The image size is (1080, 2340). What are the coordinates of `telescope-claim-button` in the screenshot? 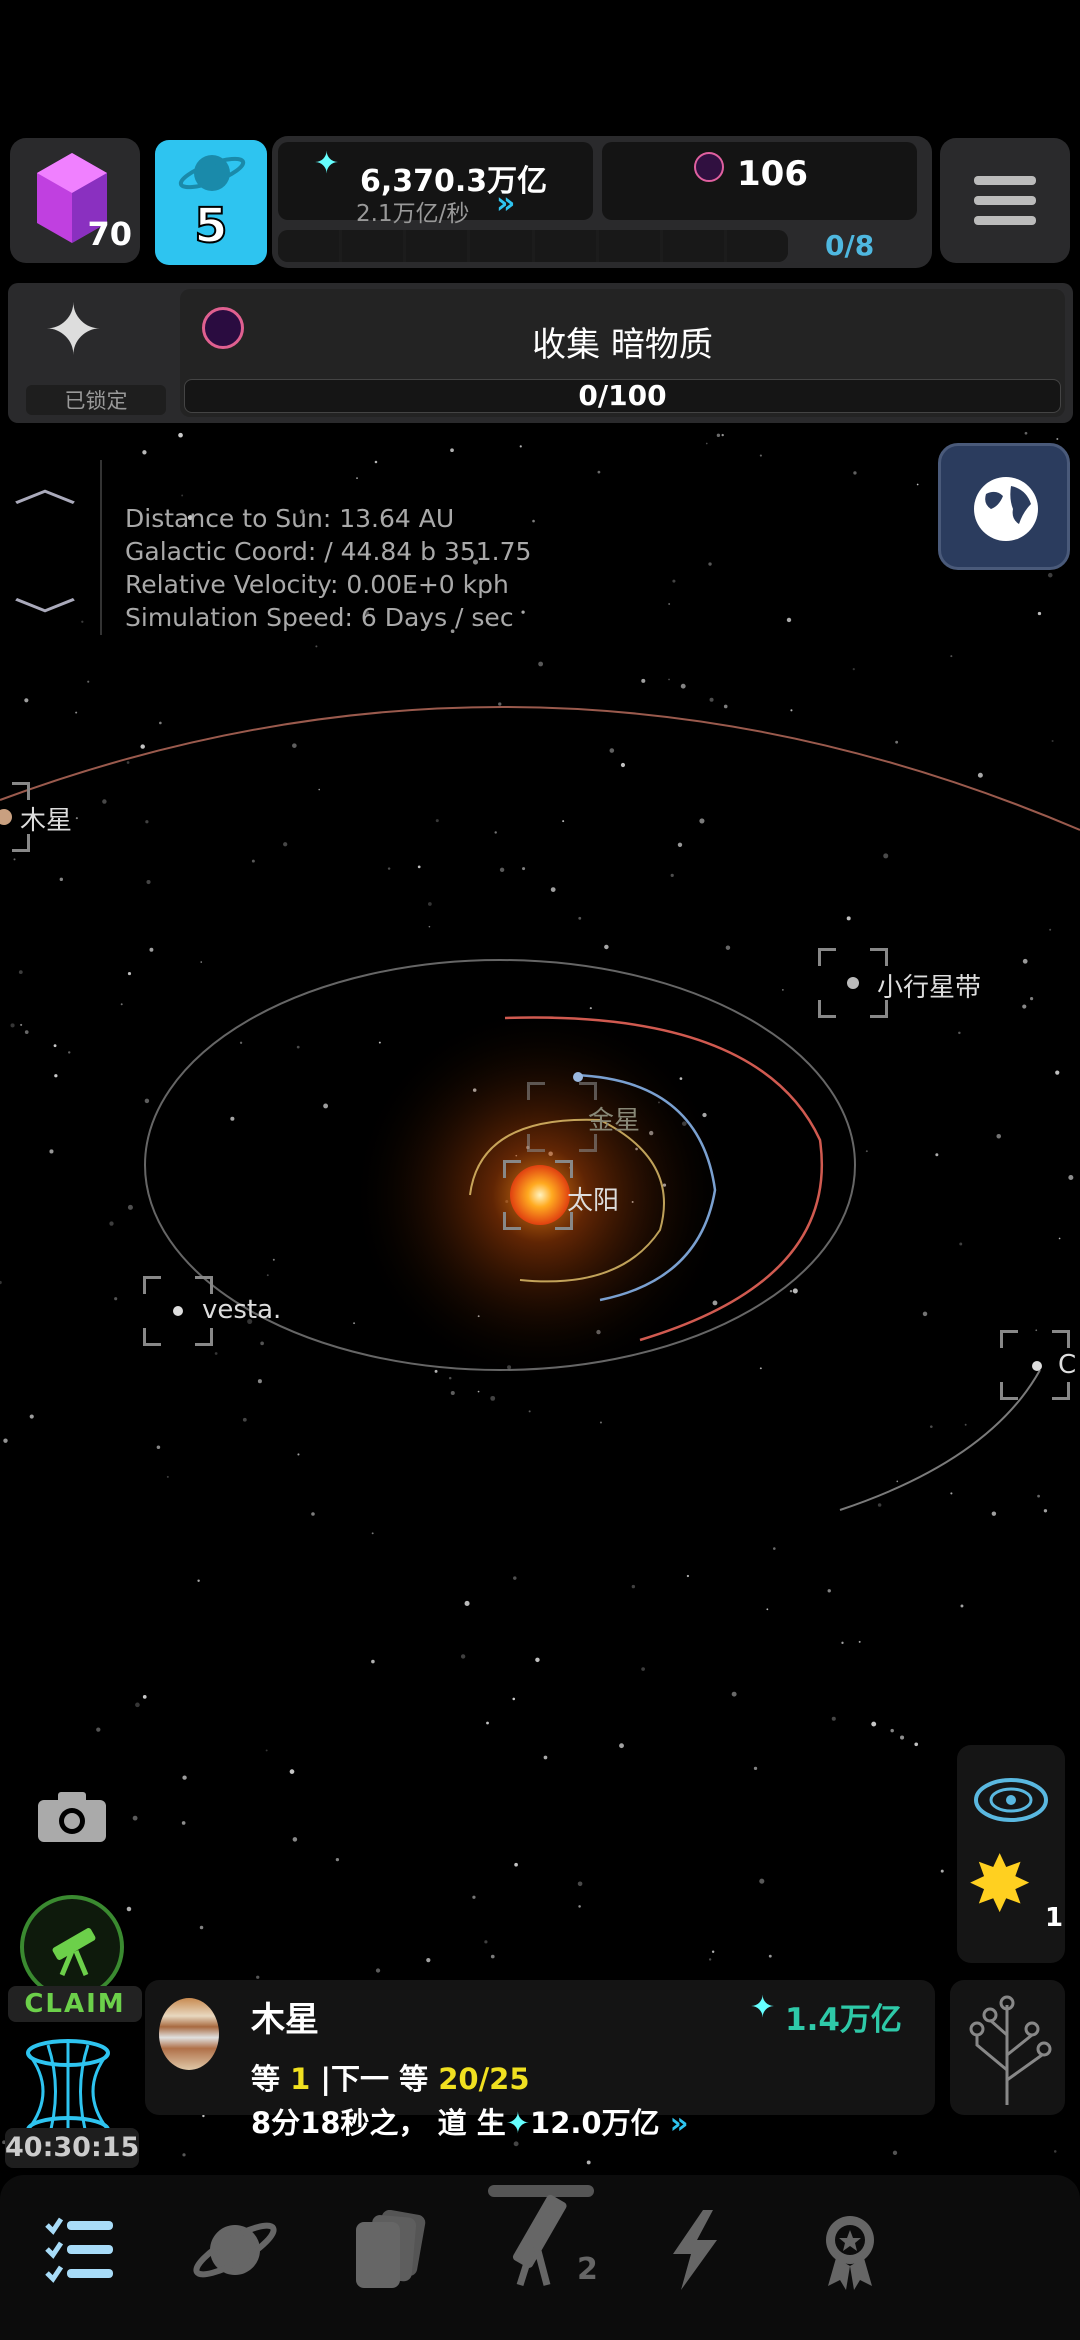 It's located at (72, 1947).